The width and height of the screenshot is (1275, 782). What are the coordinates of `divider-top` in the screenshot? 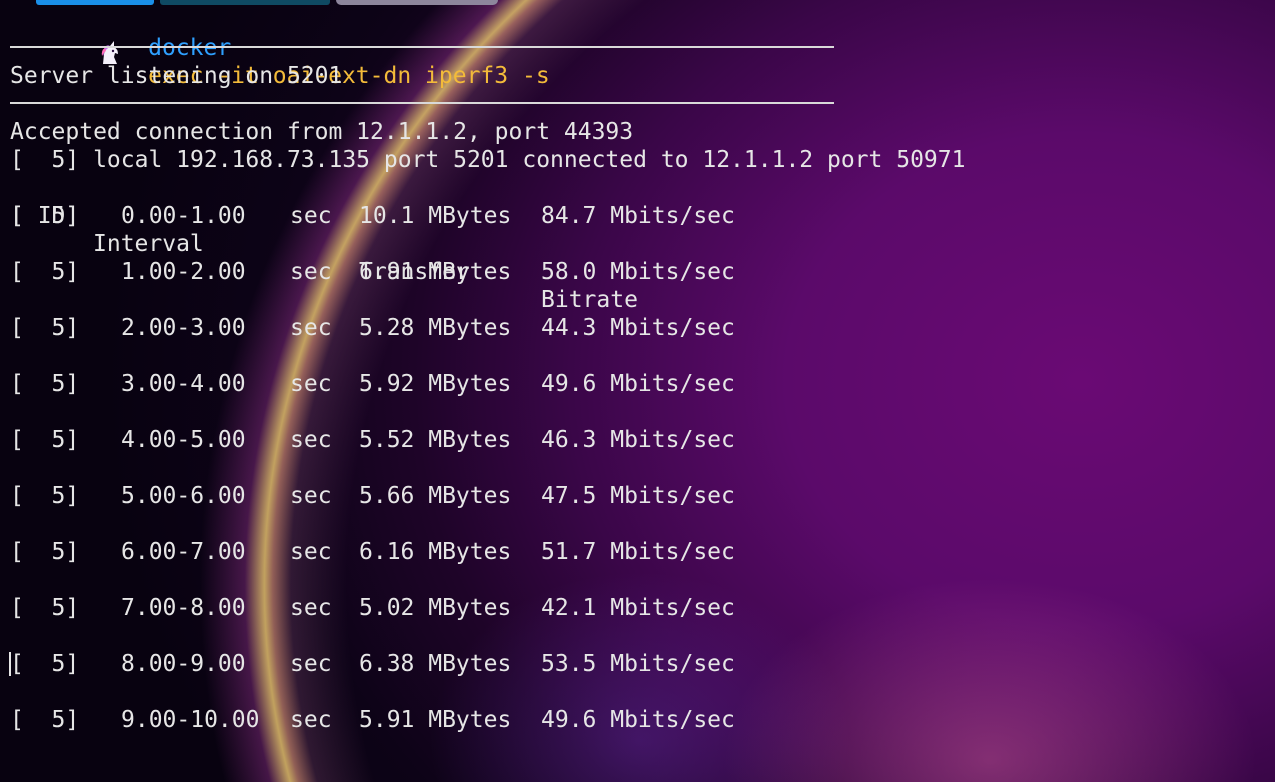 It's located at (422, 47).